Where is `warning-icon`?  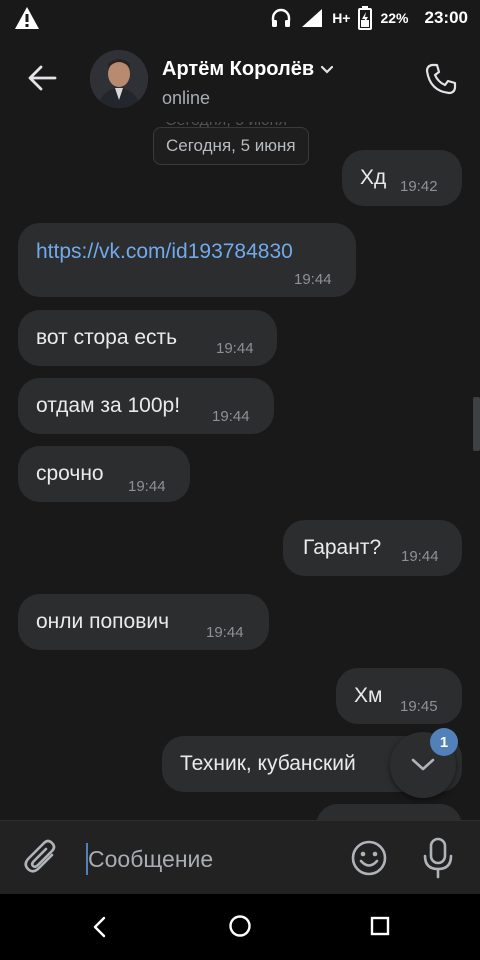 warning-icon is located at coordinates (27, 18).